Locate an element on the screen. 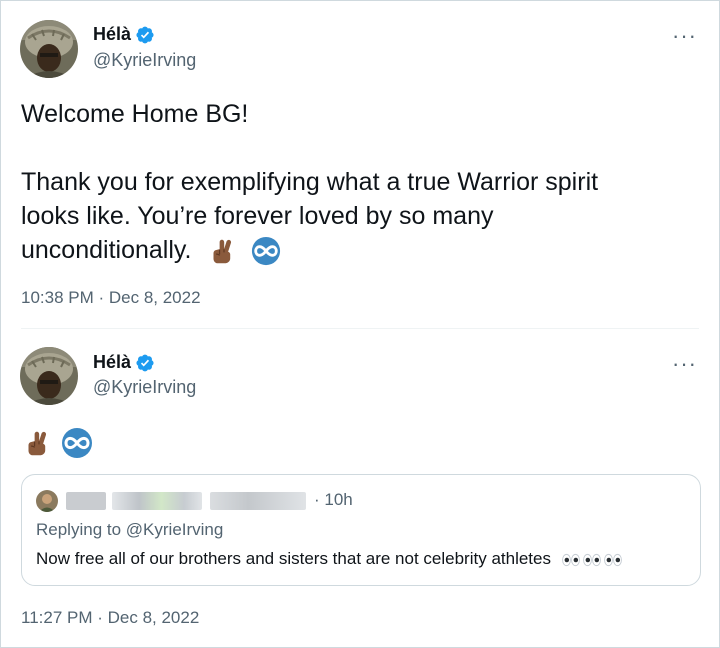 The image size is (720, 648). quoted-avatar-image is located at coordinates (47, 501).